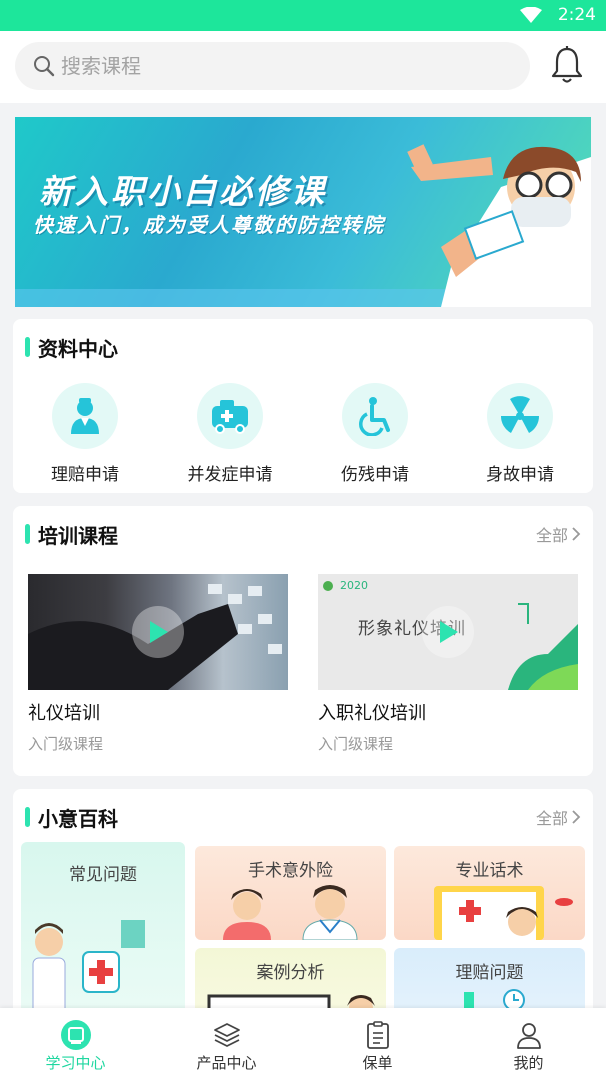 The image size is (606, 1080). What do you see at coordinates (227, 1035) in the screenshot?
I see `layers-icon` at bounding box center [227, 1035].